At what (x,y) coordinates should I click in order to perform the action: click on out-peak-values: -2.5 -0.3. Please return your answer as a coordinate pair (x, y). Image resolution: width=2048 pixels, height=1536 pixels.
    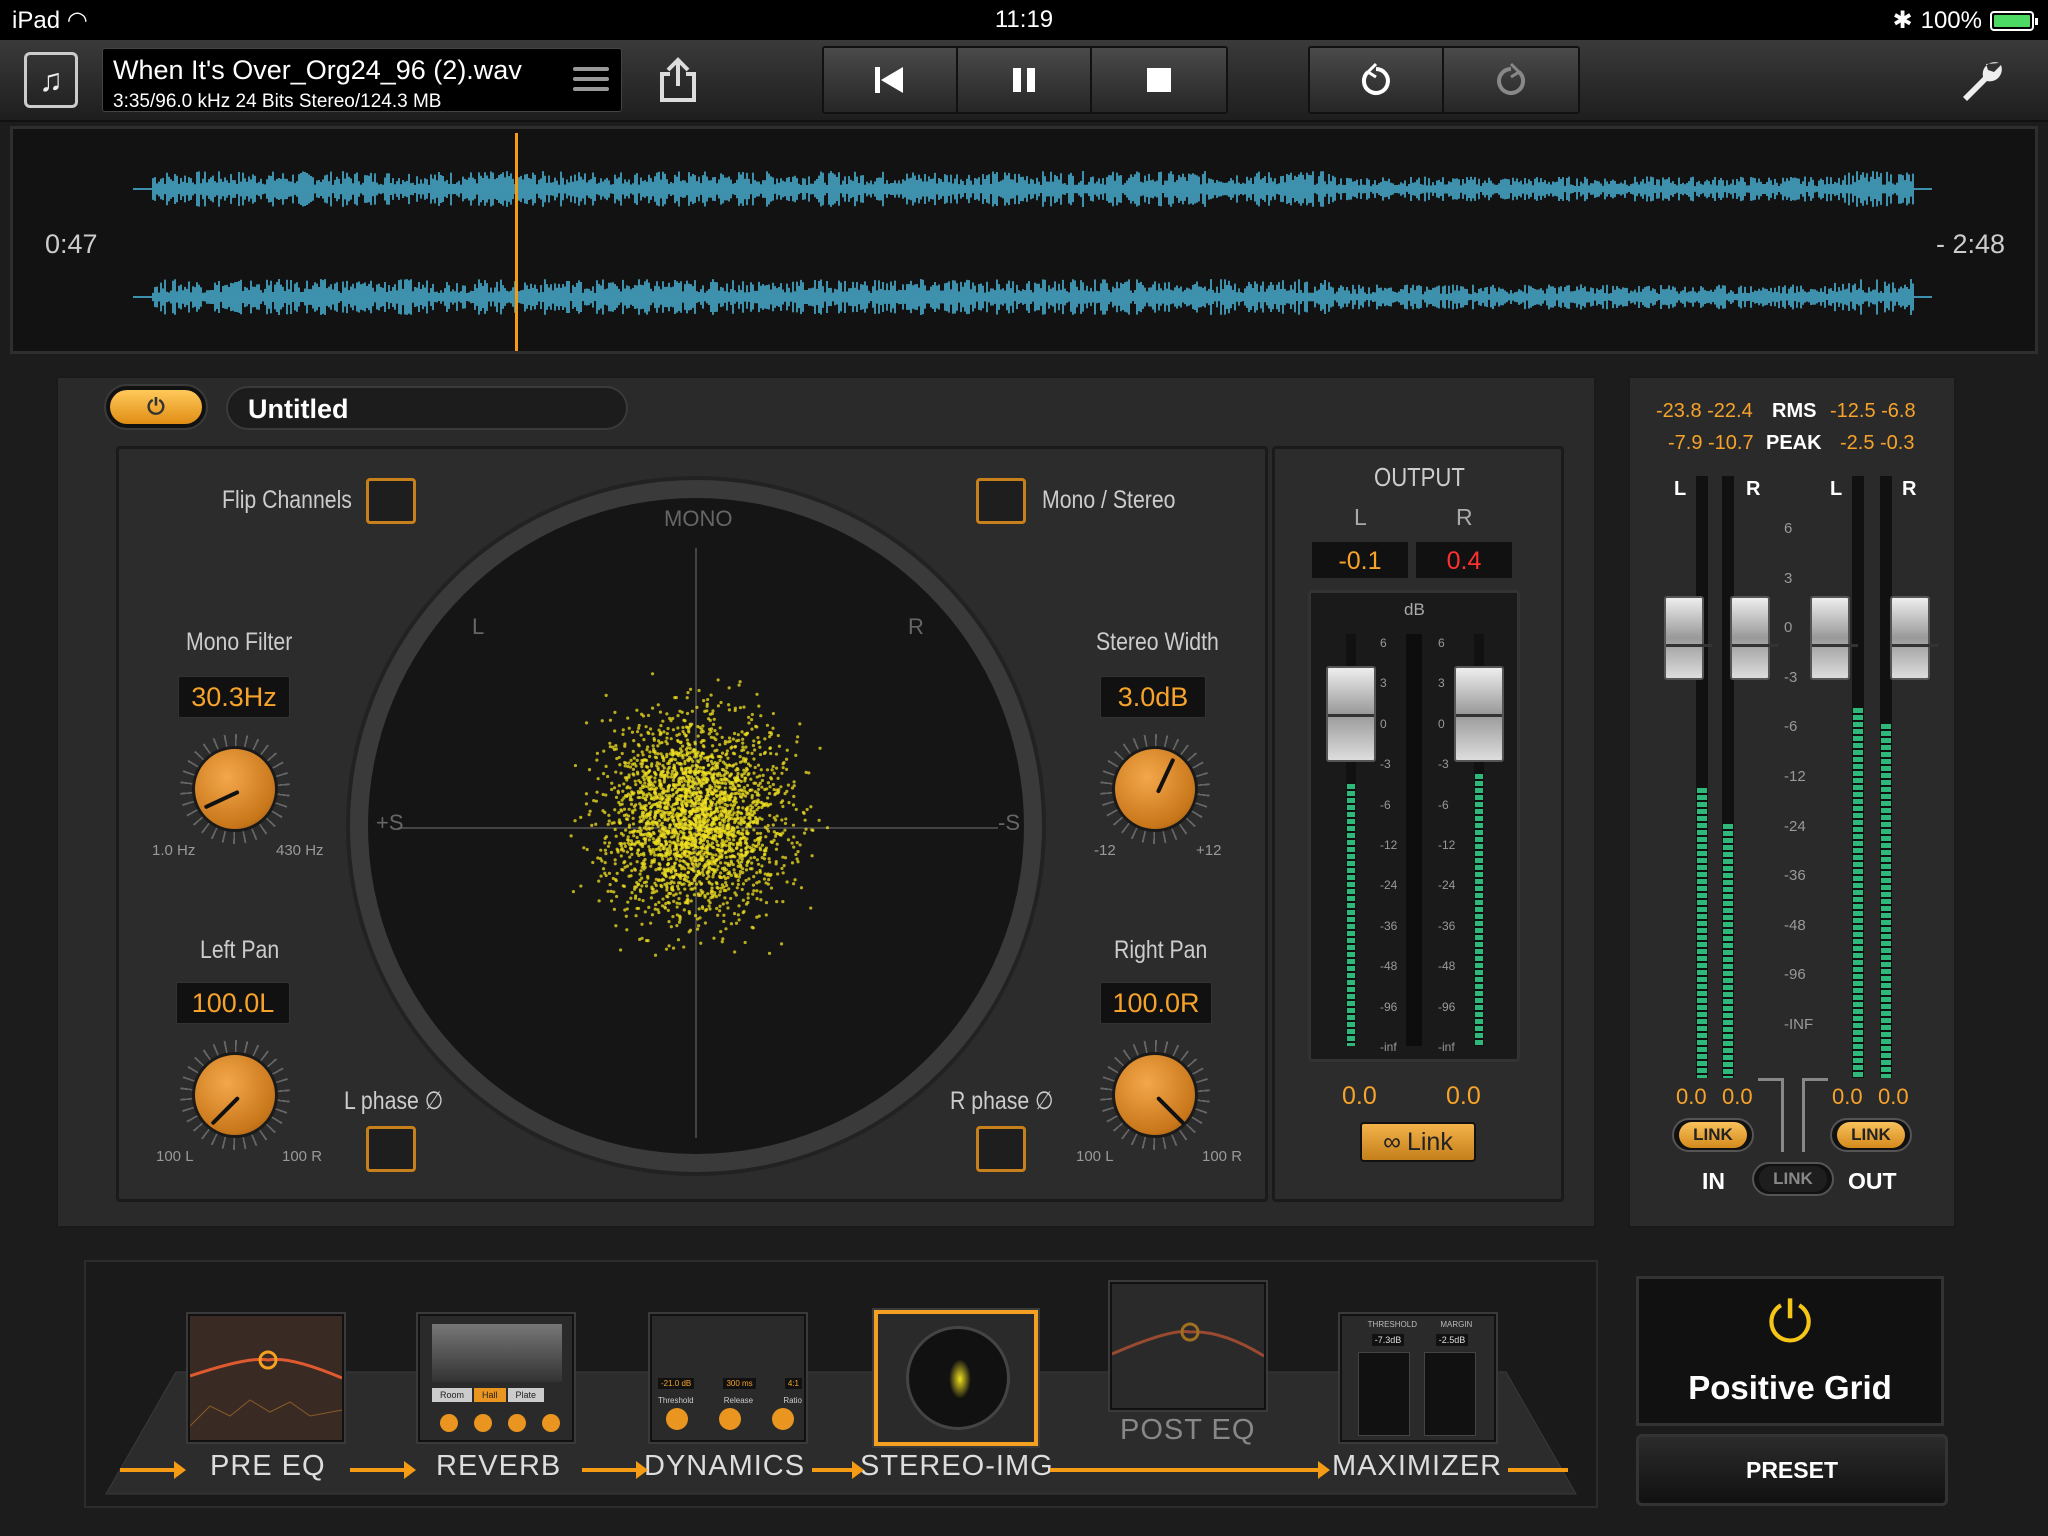
    Looking at the image, I should click on (1877, 443).